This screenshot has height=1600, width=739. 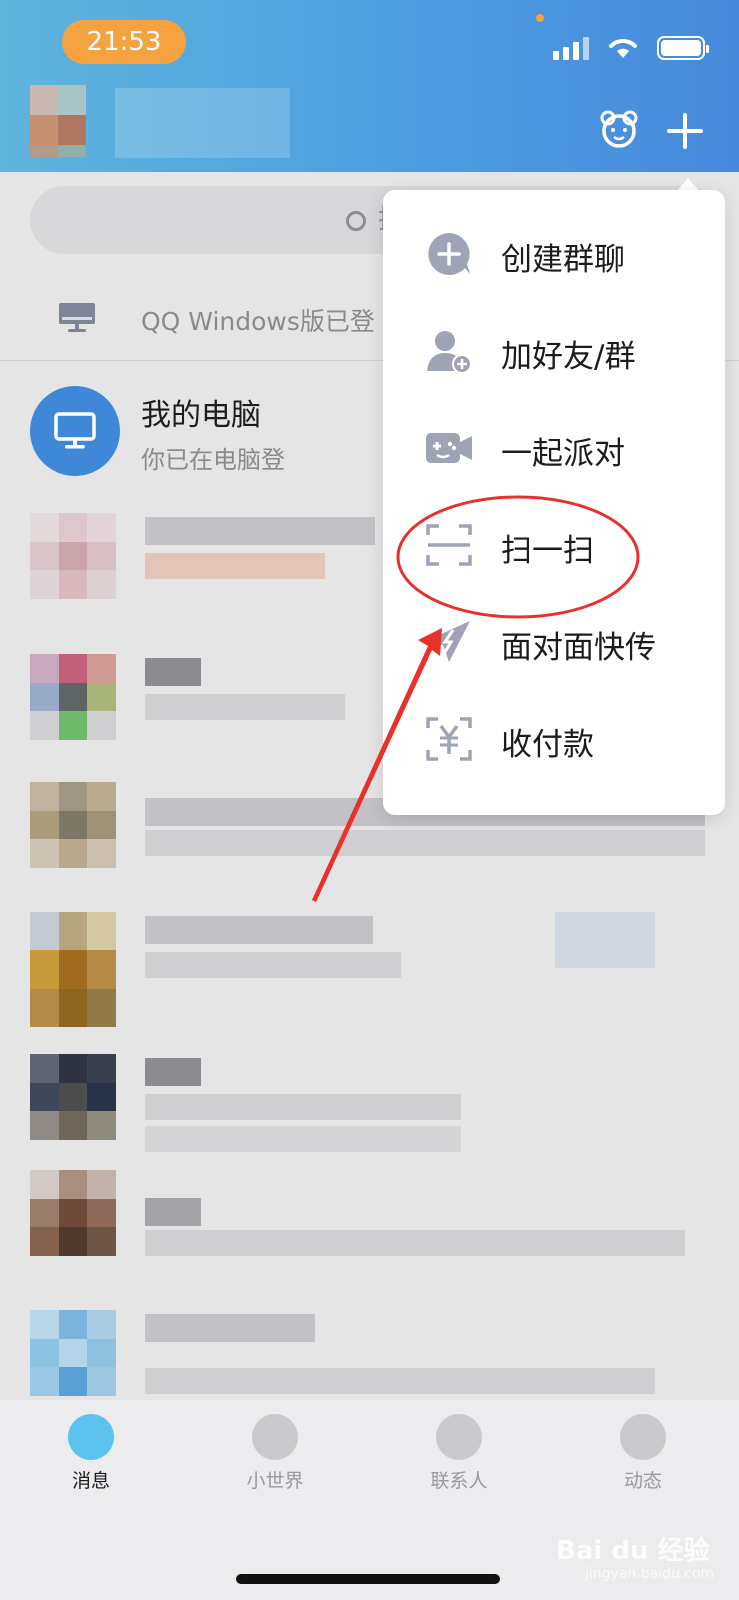 What do you see at coordinates (213, 460) in the screenshot?
I see `my-computer-subtitle: 你已在电脑登` at bounding box center [213, 460].